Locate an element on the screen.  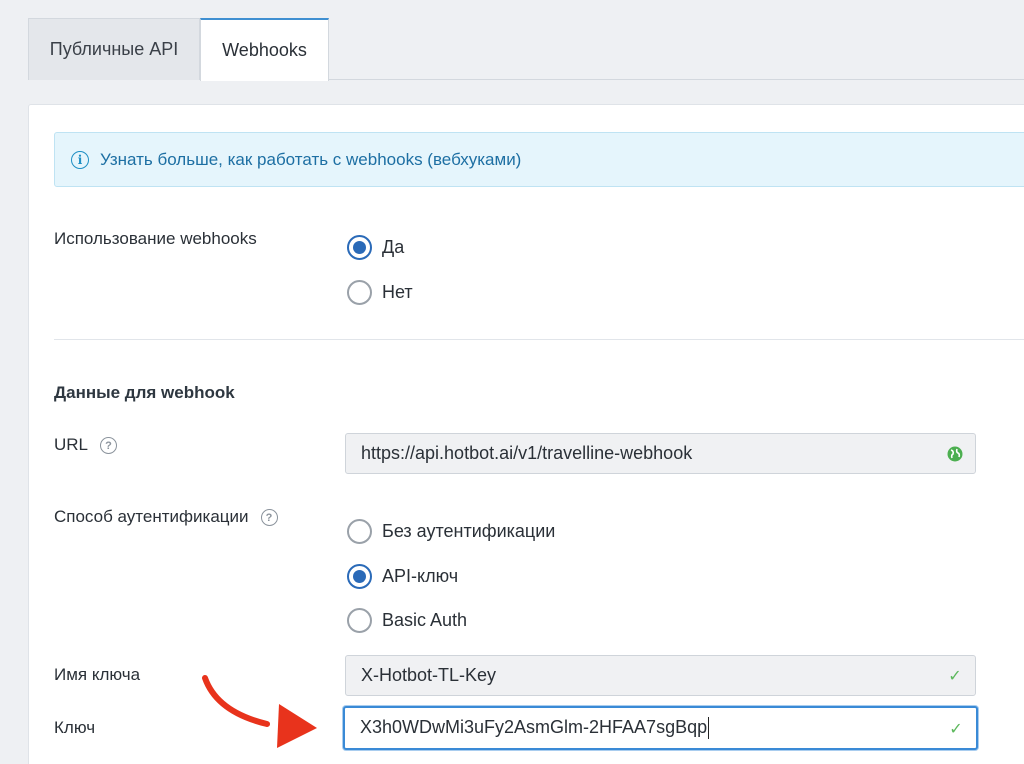
usage-radio-no: Нет is located at coordinates (380, 292).